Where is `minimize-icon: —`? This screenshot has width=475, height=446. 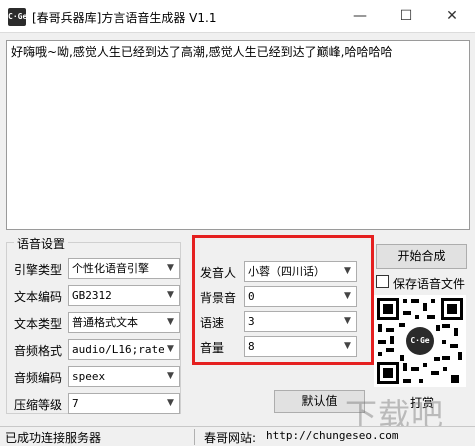
minimize-icon: — is located at coordinates (360, 16).